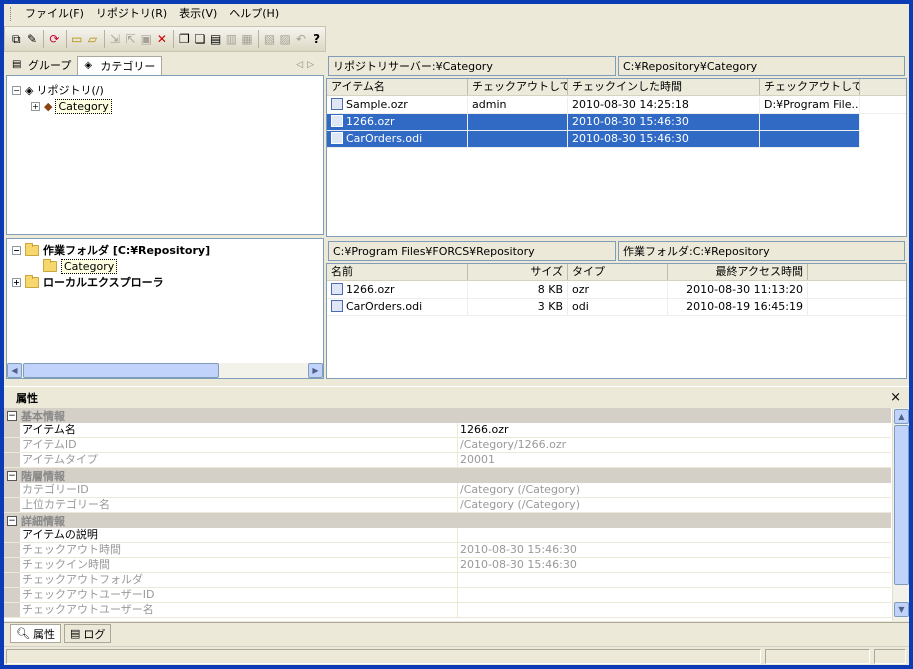 The height and width of the screenshot is (669, 913). What do you see at coordinates (397, 87) in the screenshot?
I see `column-header: アイテム名` at bounding box center [397, 87].